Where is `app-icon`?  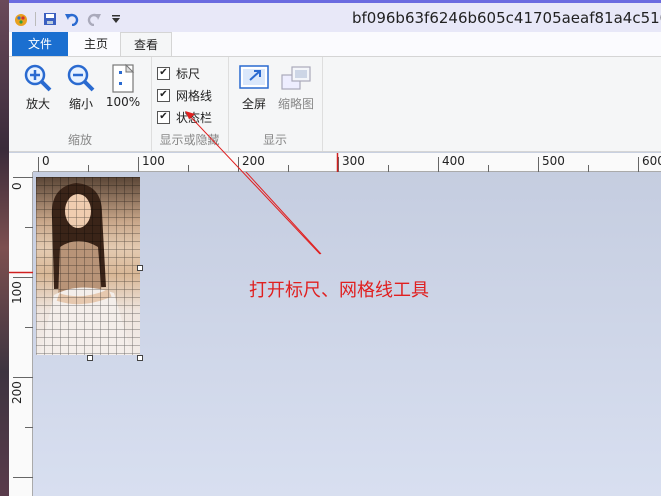 app-icon is located at coordinates (21, 19).